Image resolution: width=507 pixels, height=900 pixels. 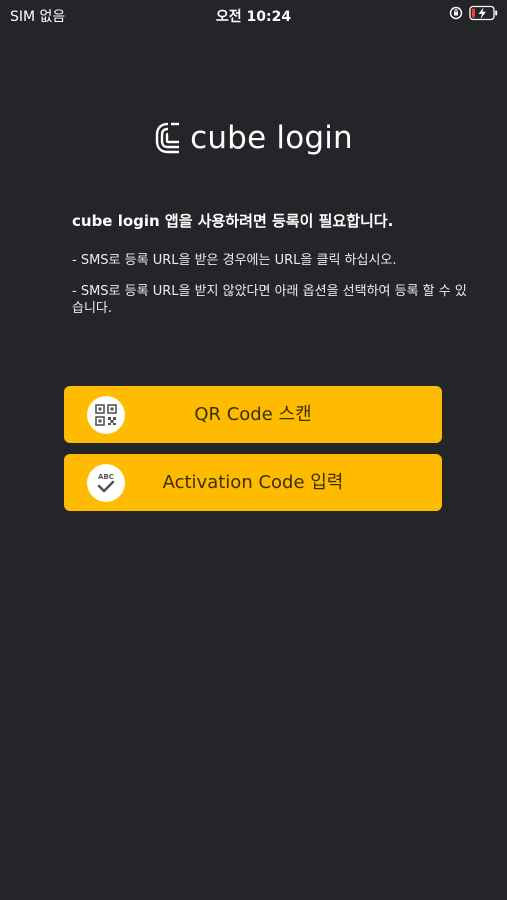 I want to click on qr-code-scan-label: QR Code 스캔, so click(x=253, y=414).